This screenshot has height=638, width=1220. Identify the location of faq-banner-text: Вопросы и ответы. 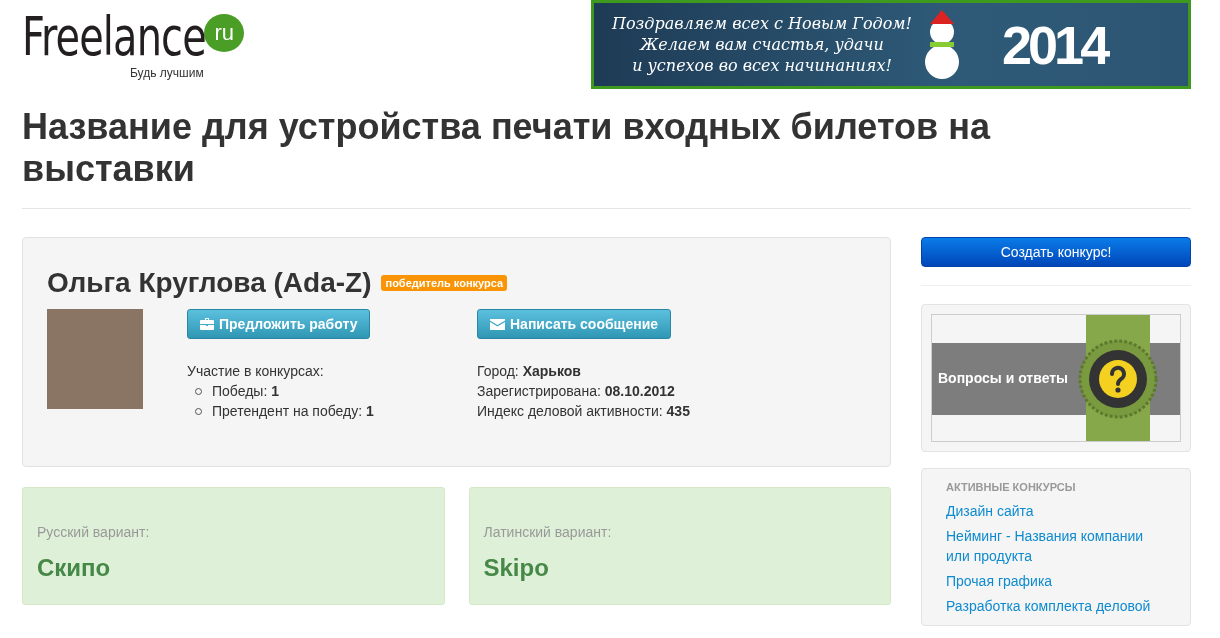
(1003, 378).